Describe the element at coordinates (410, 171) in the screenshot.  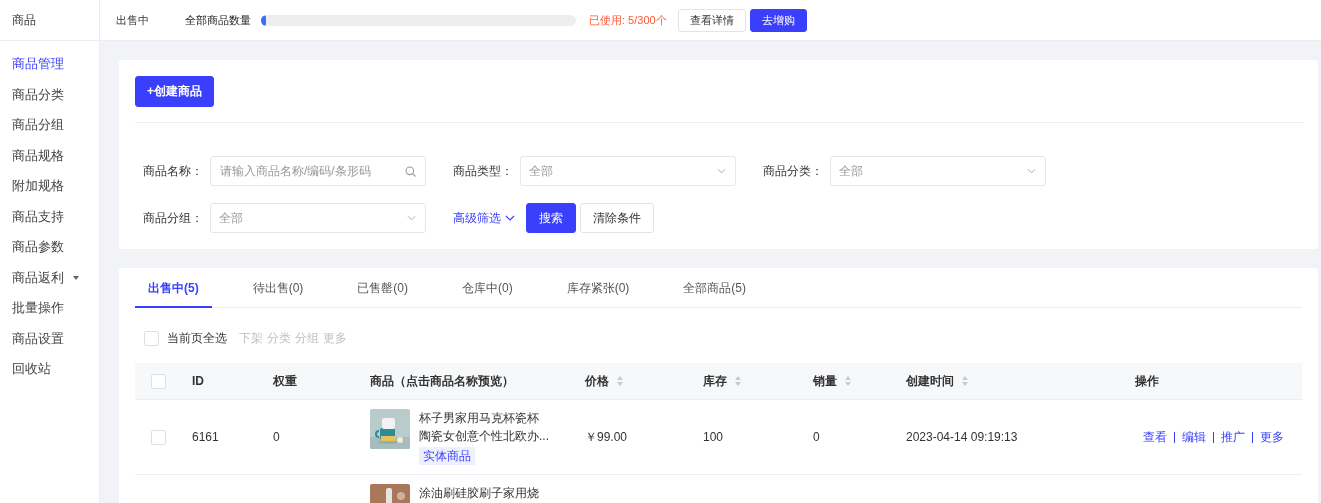
I see `search-icon` at that location.